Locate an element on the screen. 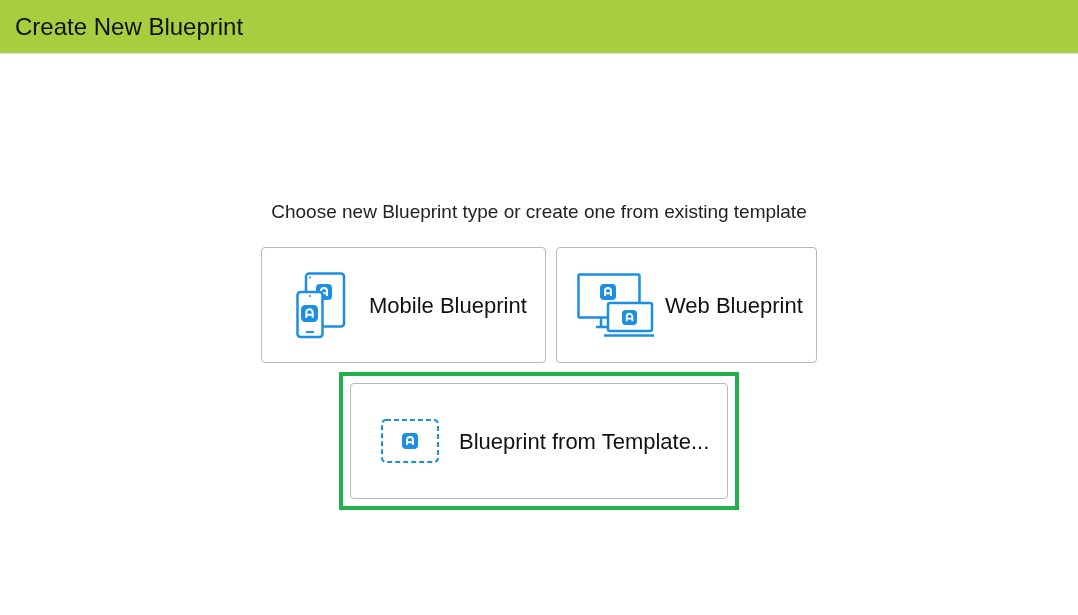 Image resolution: width=1078 pixels, height=615 pixels. blueprint-option-card: Mobile Blueprint is located at coordinates (403, 305).